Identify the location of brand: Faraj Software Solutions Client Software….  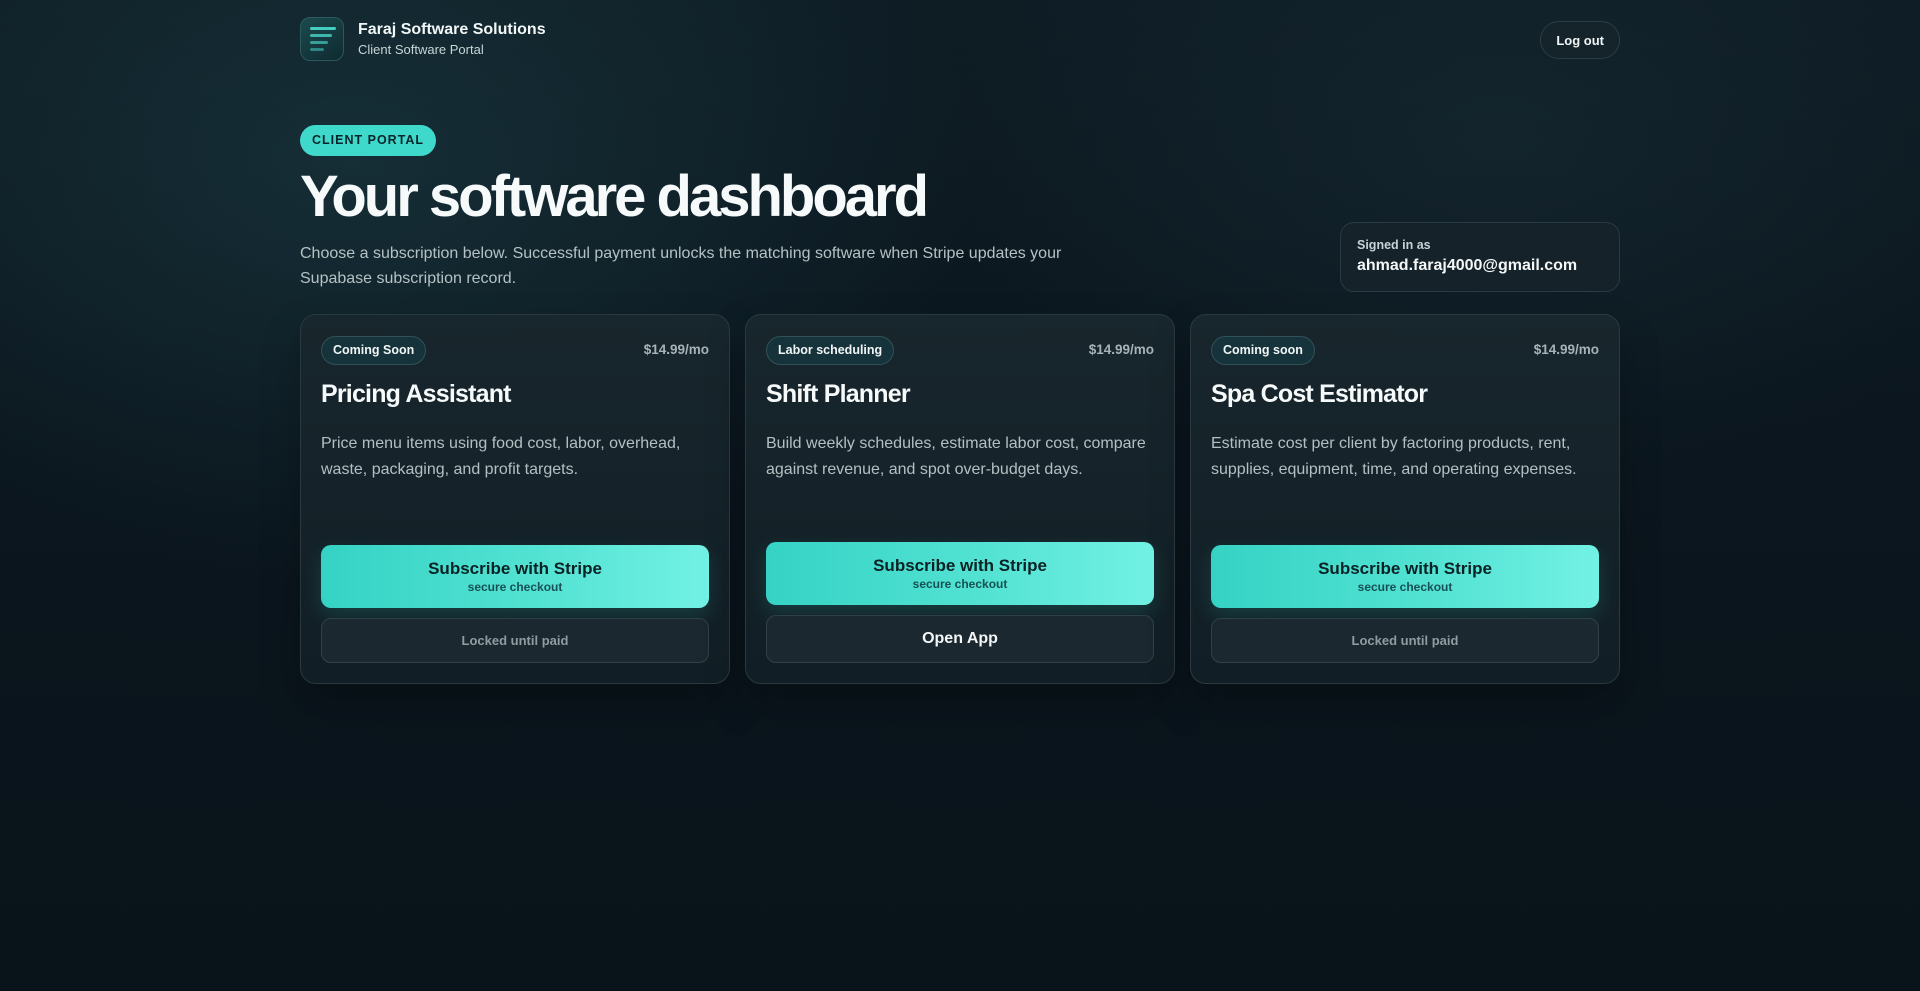
(423, 39).